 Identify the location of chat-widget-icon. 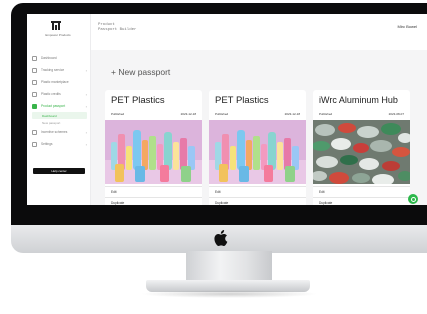
(413, 199).